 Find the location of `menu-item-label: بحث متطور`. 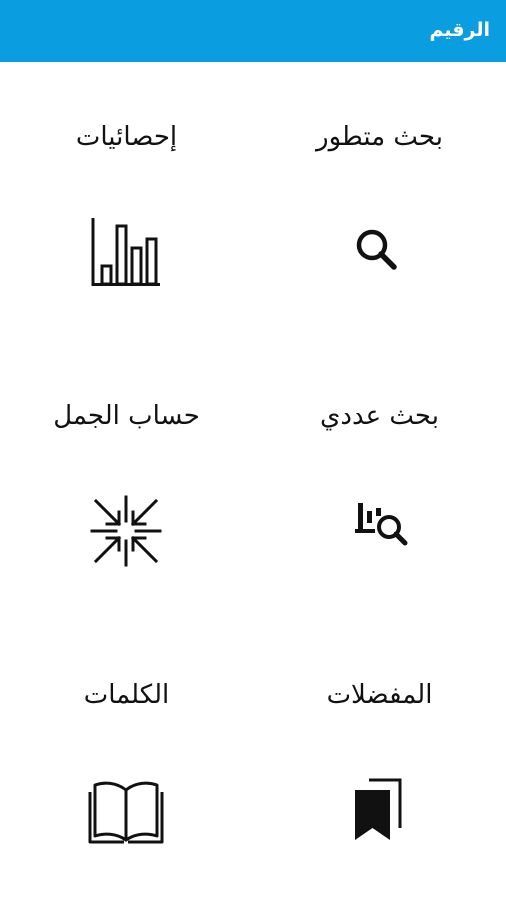

menu-item-label: بحث متطور is located at coordinates (379, 137).